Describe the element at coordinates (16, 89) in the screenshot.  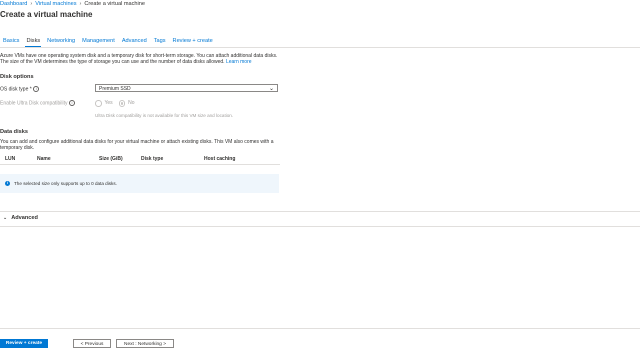
I see `os-disk-type-label-text: OS disk type *` at that location.